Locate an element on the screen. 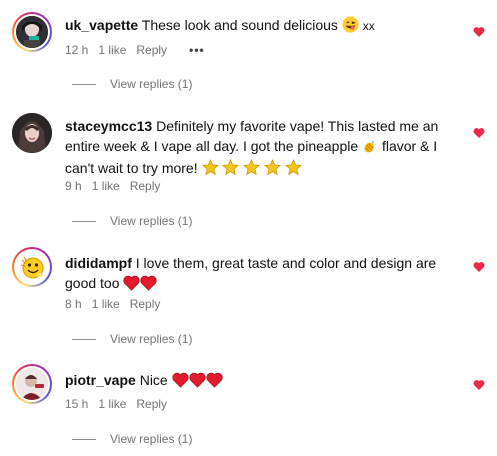 This screenshot has width=497, height=456. comment-time: 9 h is located at coordinates (73, 186).